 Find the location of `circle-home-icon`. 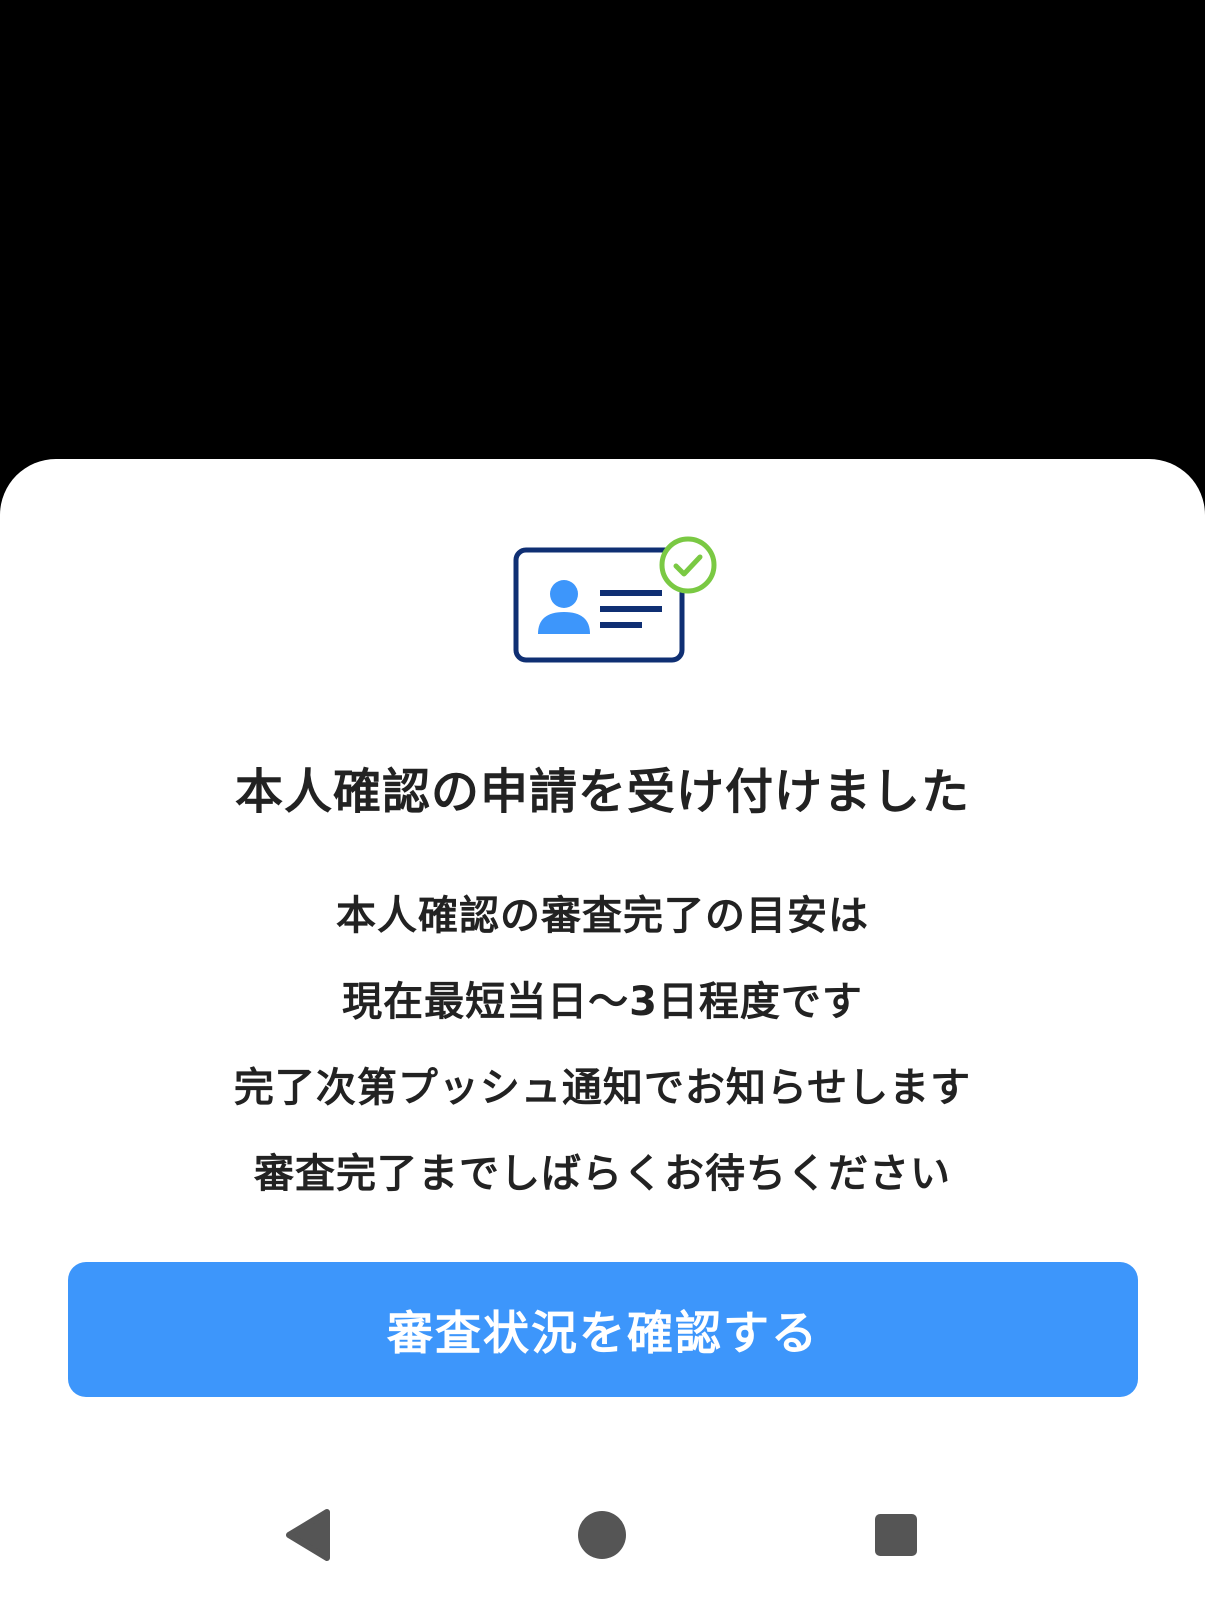

circle-home-icon is located at coordinates (602, 1535).